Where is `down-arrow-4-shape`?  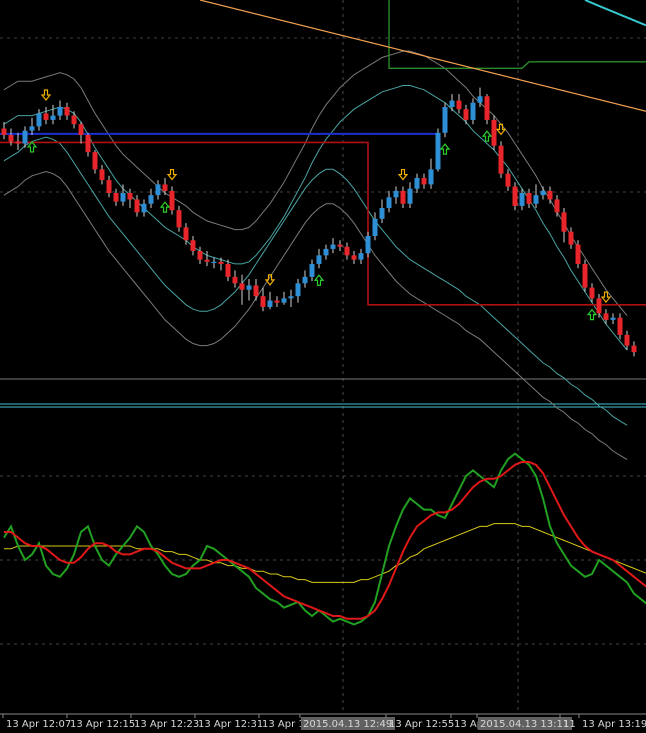 down-arrow-4-shape is located at coordinates (501, 129).